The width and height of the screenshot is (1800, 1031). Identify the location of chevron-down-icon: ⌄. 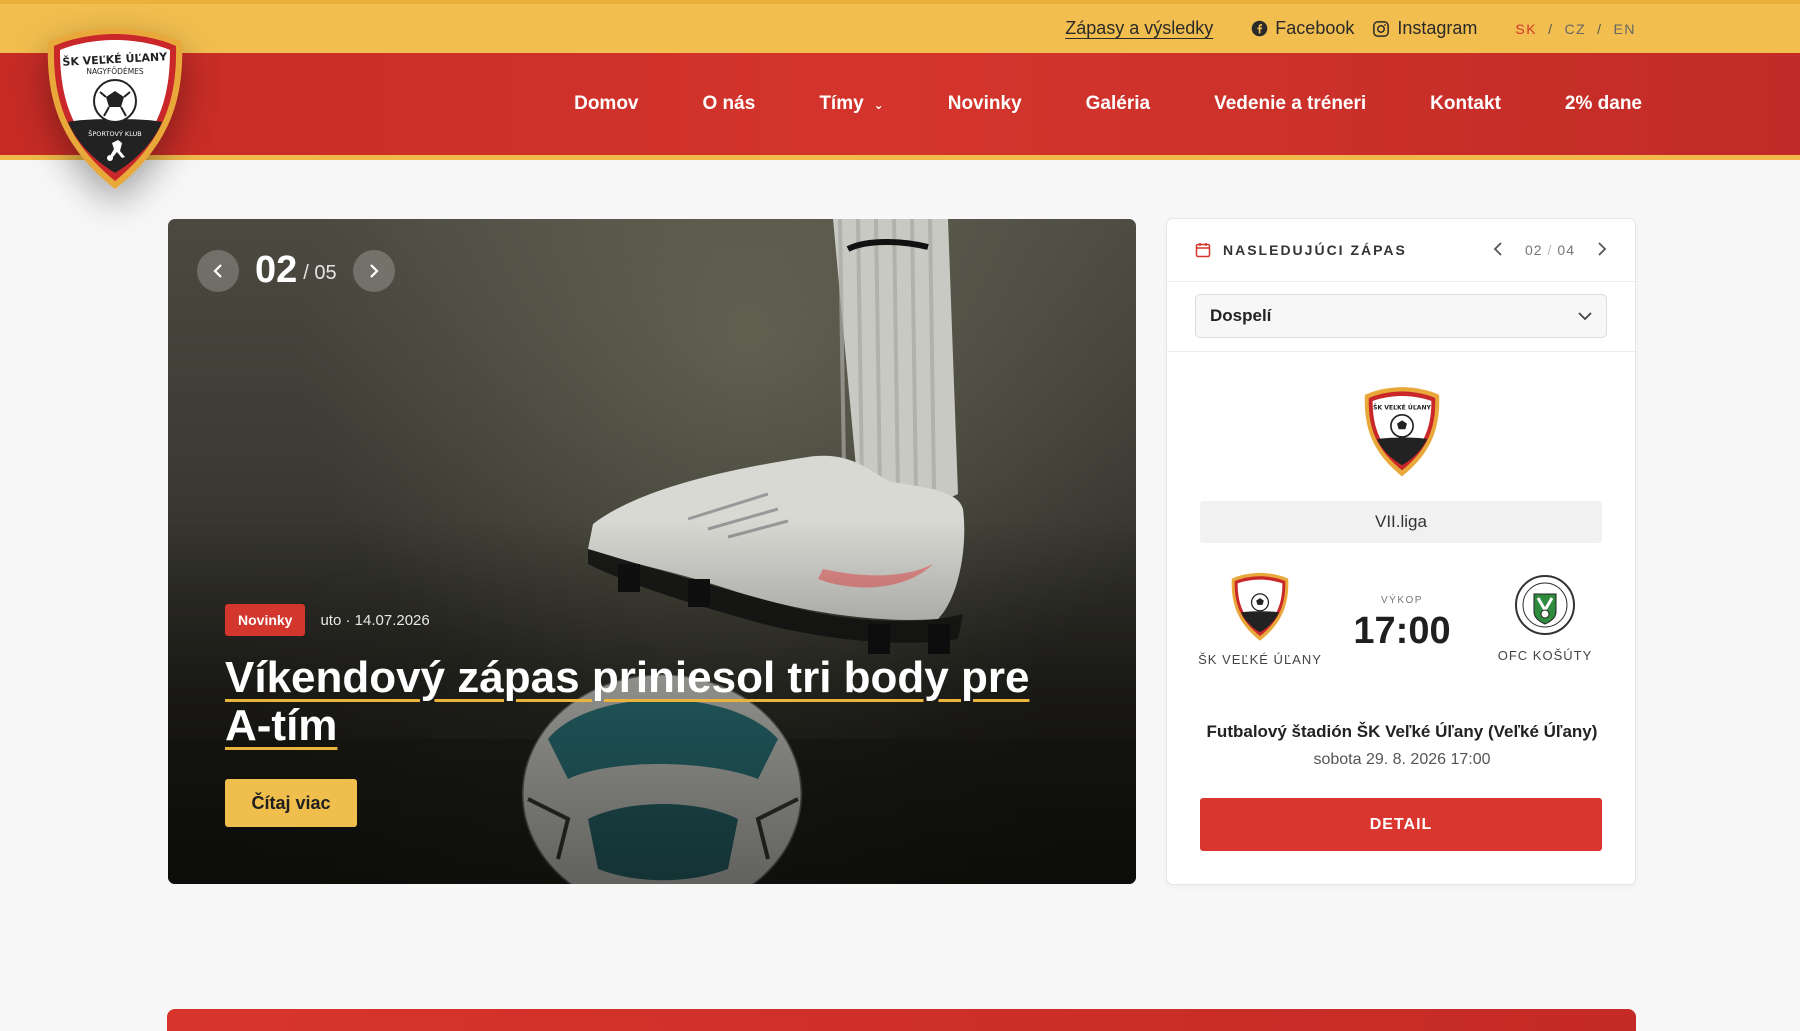
(878, 105).